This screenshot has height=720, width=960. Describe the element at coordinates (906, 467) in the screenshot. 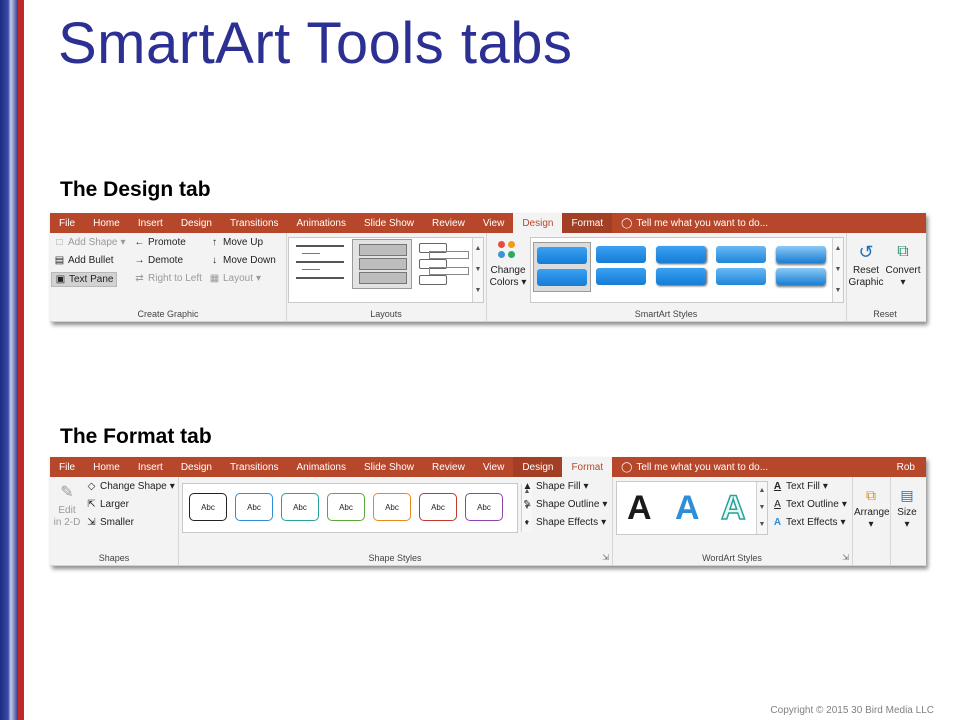

I see `user-name: Rob` at that location.